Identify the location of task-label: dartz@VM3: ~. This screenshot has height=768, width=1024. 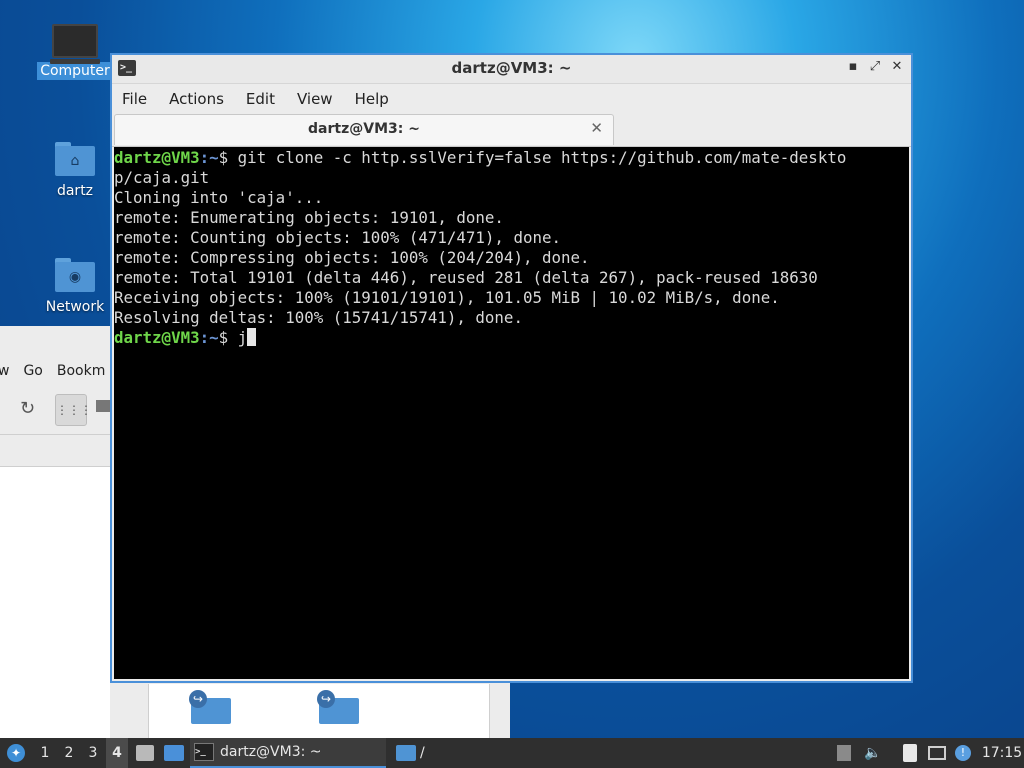
(271, 752).